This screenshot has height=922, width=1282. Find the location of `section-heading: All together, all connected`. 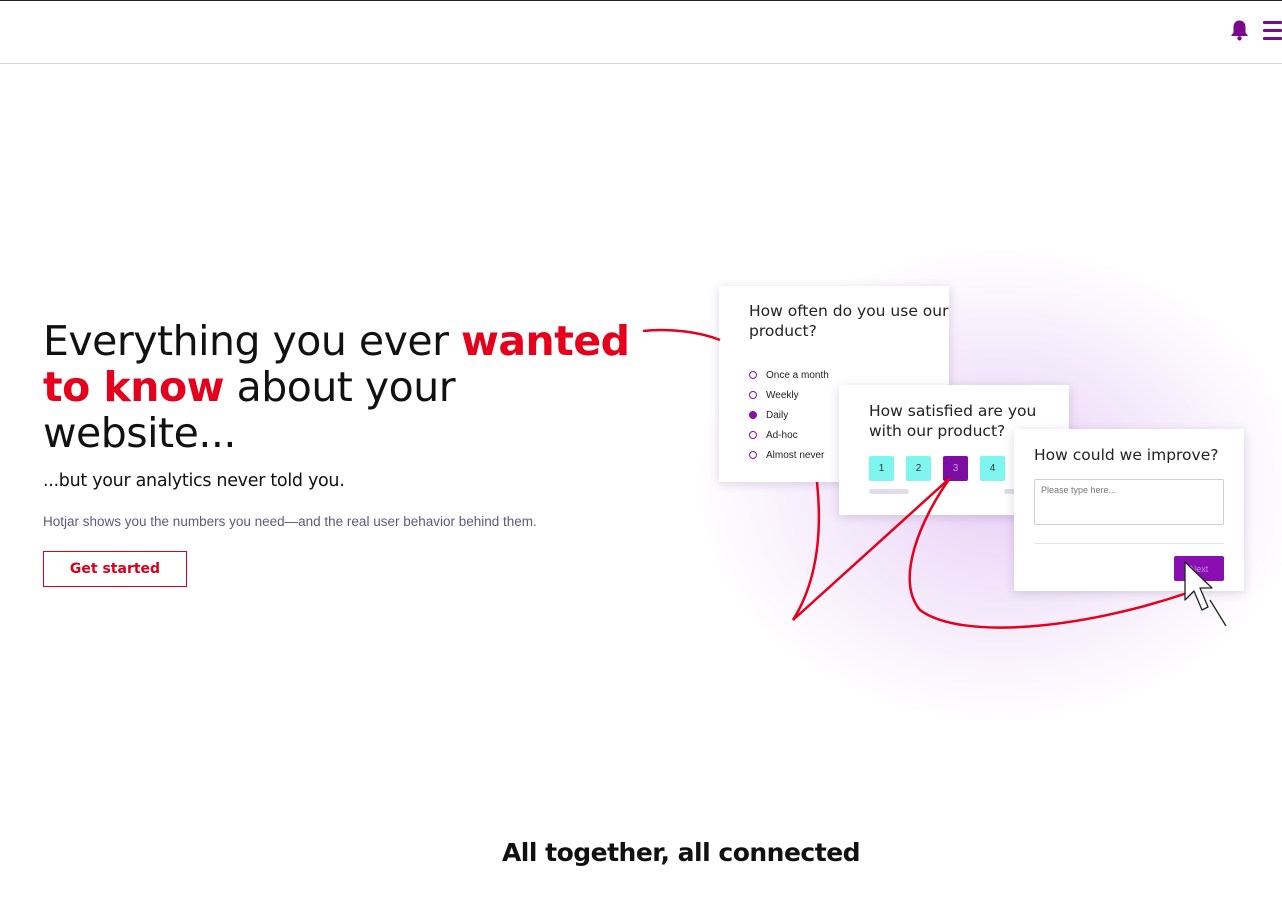

section-heading: All together, all connected is located at coordinates (681, 852).